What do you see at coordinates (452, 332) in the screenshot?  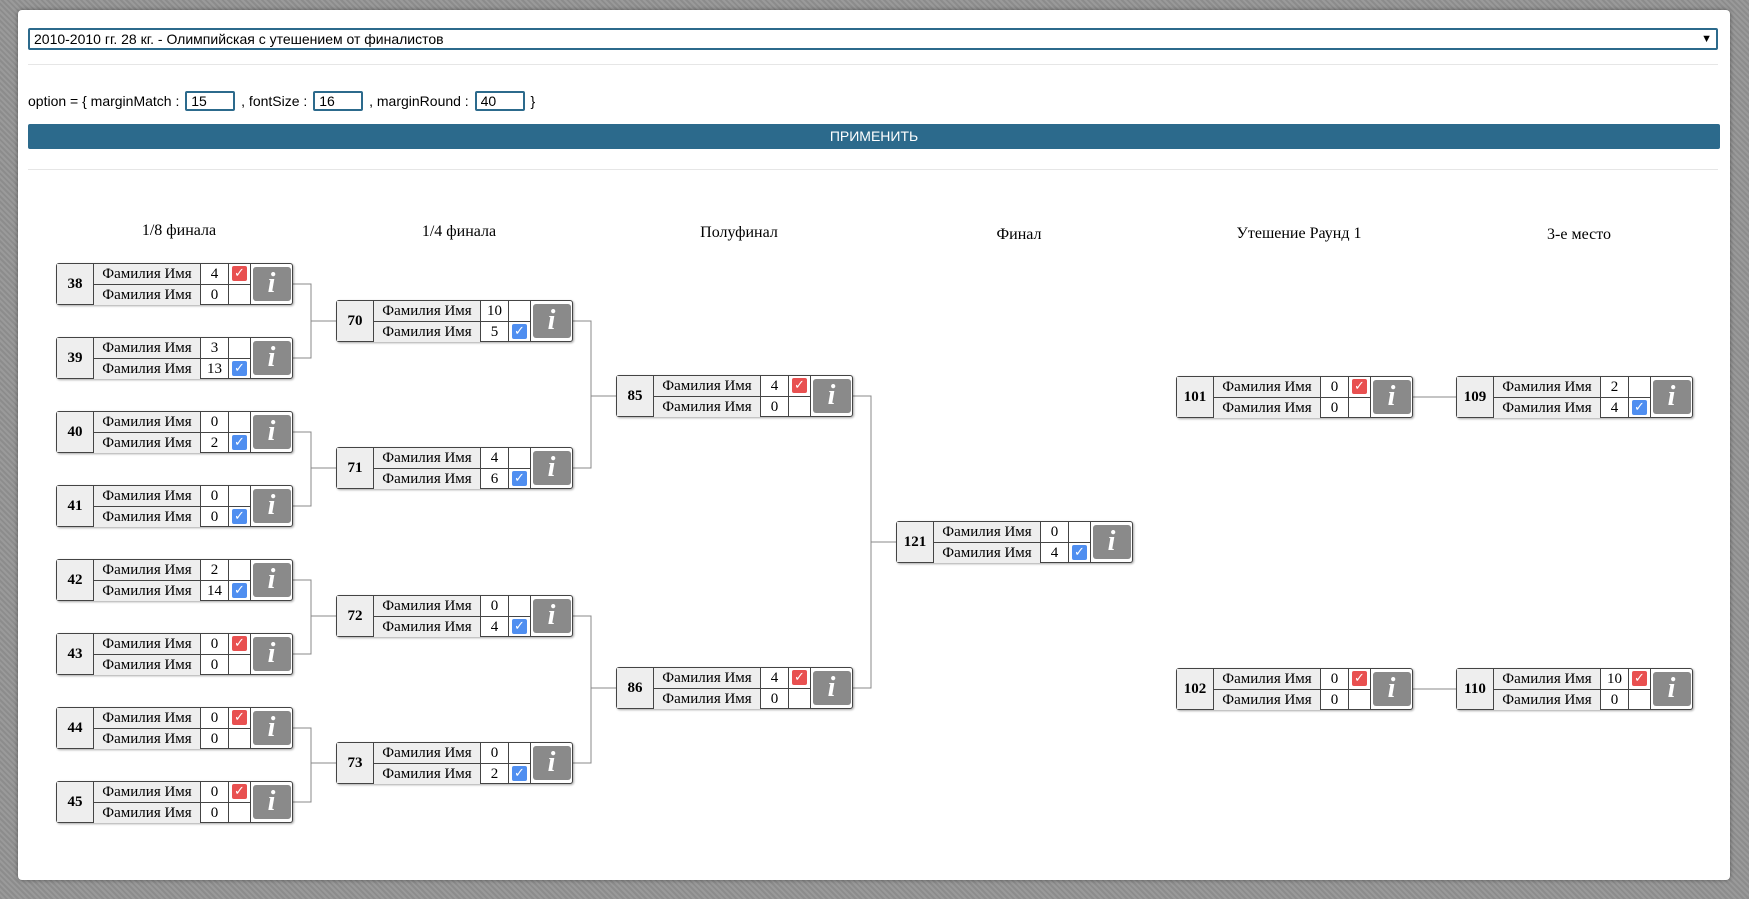 I see `participant-row: Фамилия Имя 5 ✓` at bounding box center [452, 332].